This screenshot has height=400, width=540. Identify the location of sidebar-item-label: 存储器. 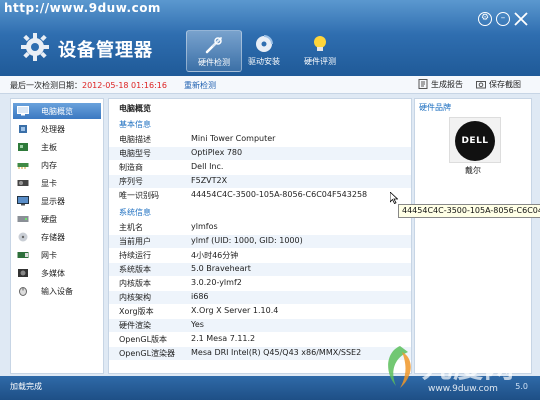
(53, 237).